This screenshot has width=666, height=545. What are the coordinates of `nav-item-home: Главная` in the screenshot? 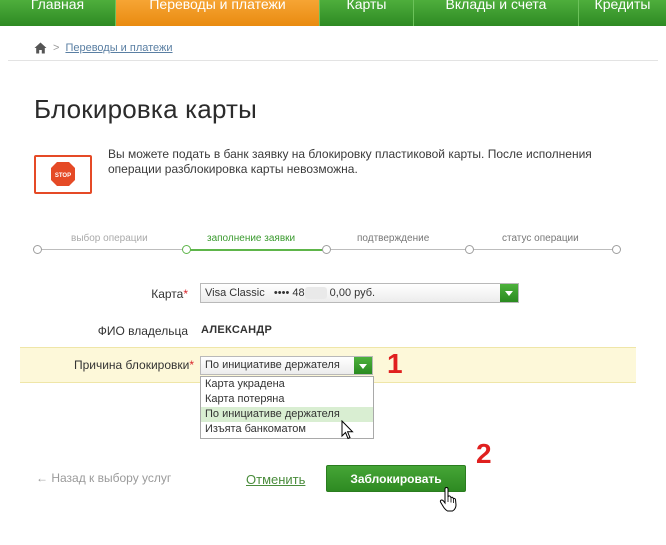 It's located at (58, 13).